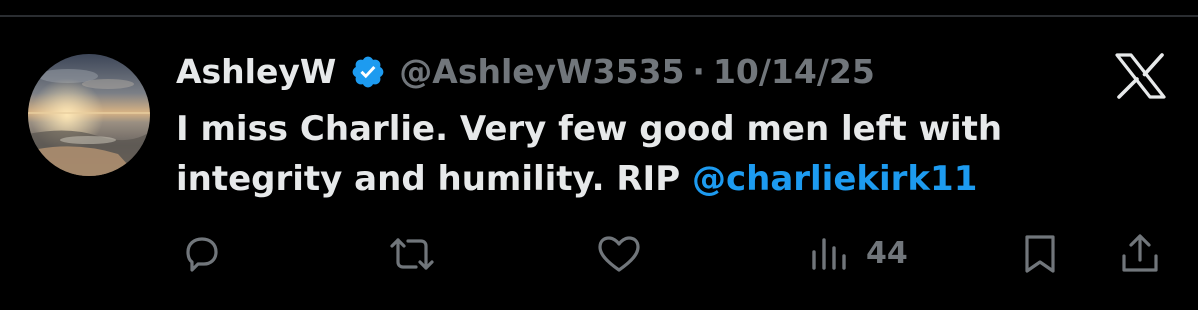  I want to click on verified-badge-icon, so click(368, 72).